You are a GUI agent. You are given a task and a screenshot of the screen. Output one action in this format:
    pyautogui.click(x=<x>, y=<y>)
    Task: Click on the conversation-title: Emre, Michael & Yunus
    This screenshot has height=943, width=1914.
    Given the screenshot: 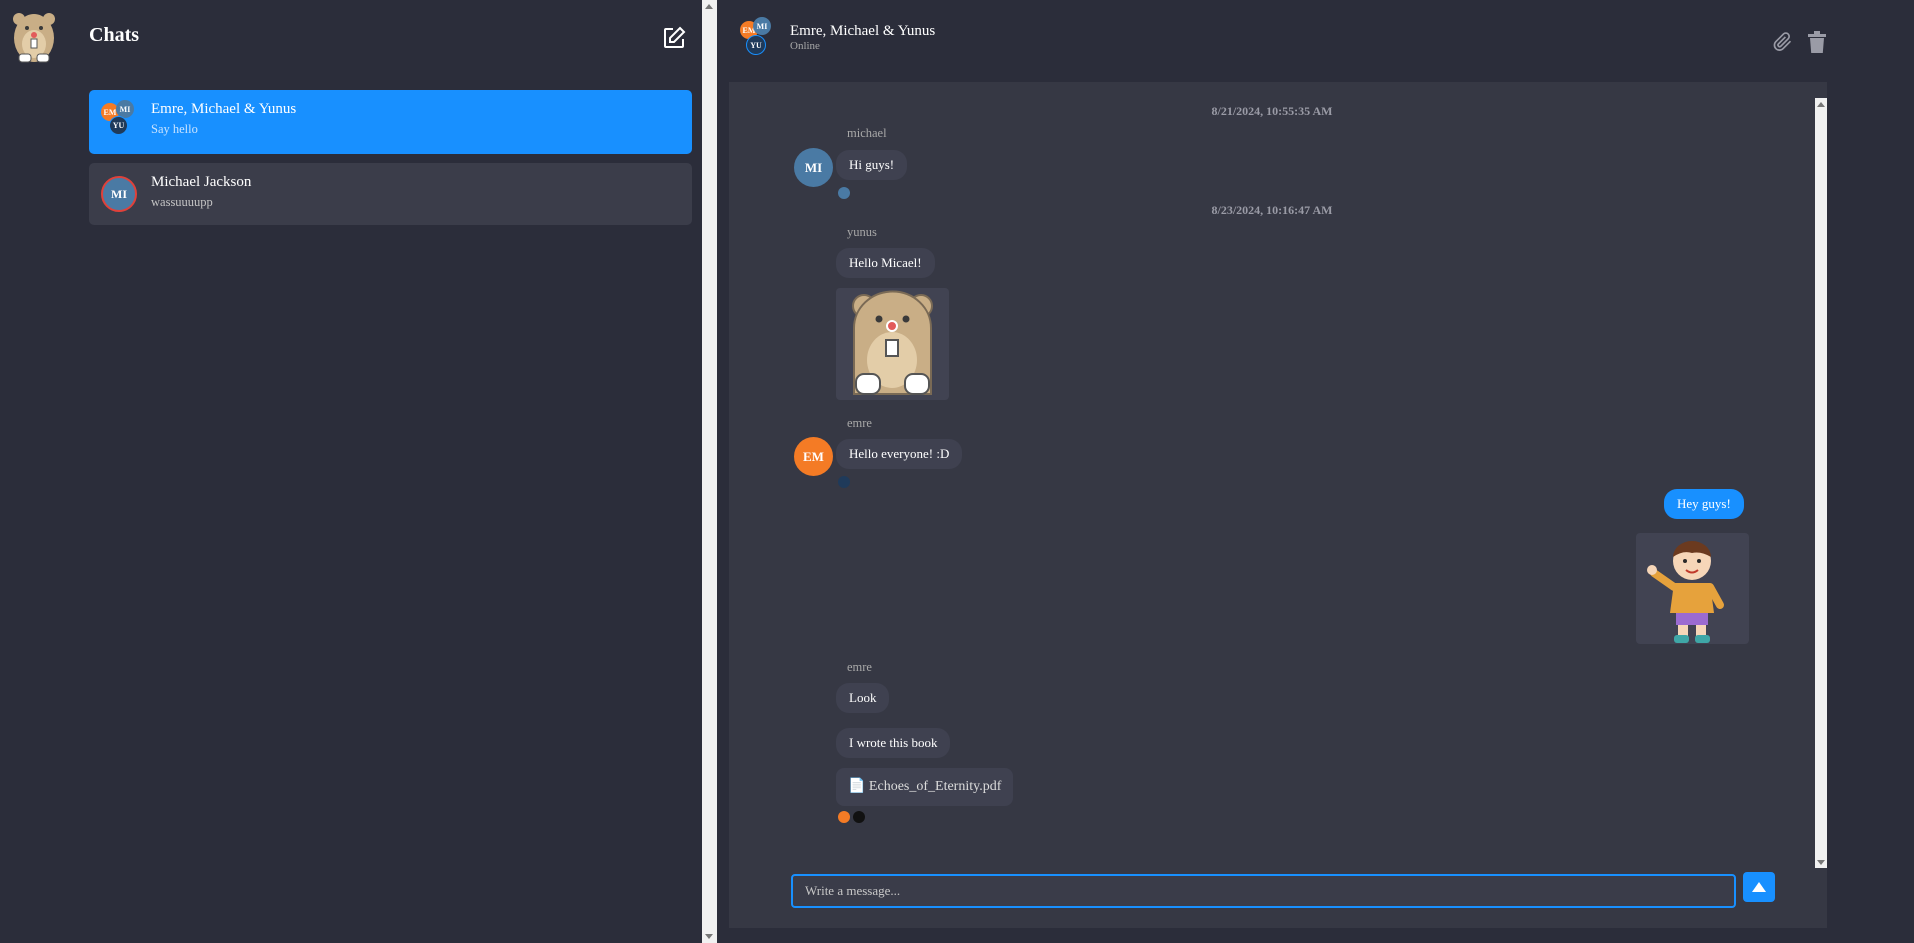 What is the action you would take?
    pyautogui.click(x=863, y=31)
    